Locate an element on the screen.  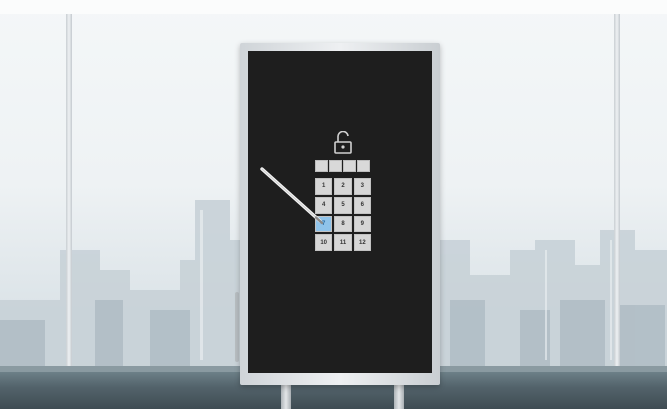
kiosk-side-handle is located at coordinates (237, 327).